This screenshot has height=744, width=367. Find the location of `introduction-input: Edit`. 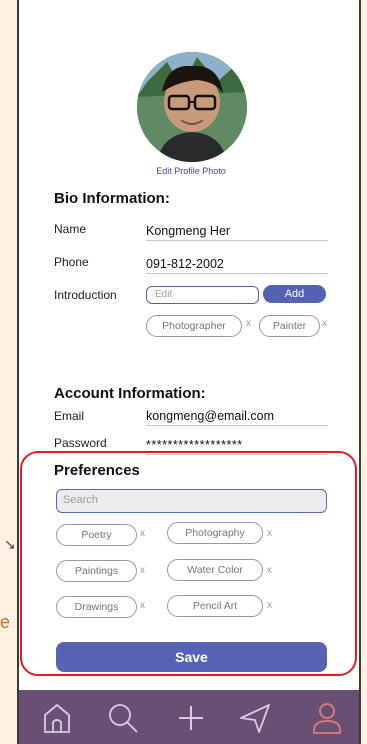

introduction-input: Edit is located at coordinates (202, 295).